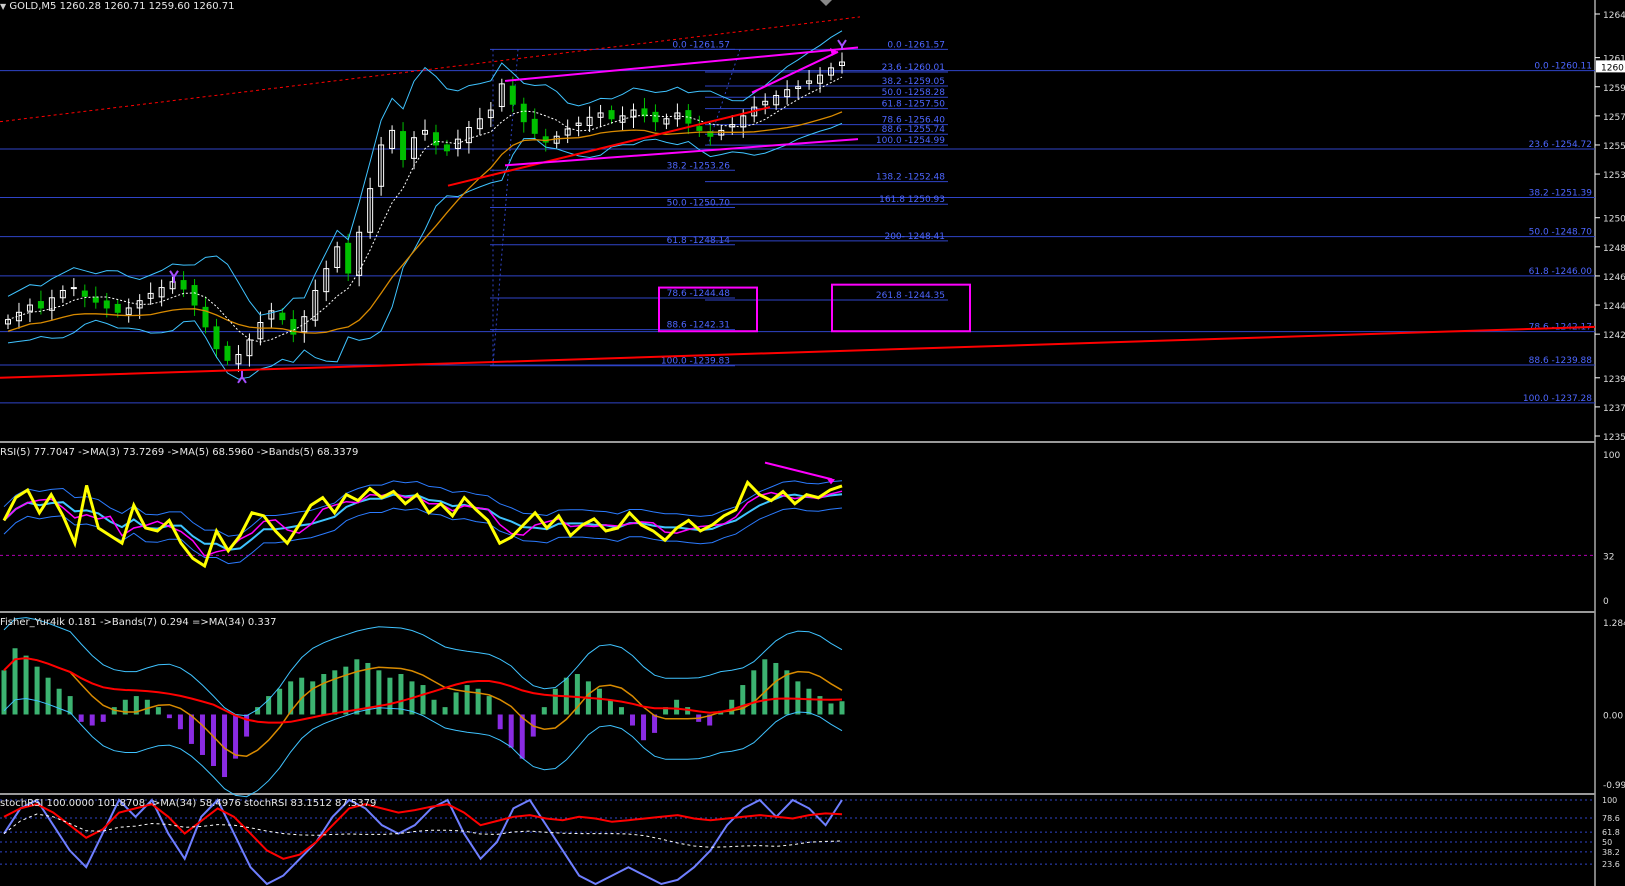 The width and height of the screenshot is (1625, 886). I want to click on fib-label-left: 78.6 -1244.48, so click(699, 294).